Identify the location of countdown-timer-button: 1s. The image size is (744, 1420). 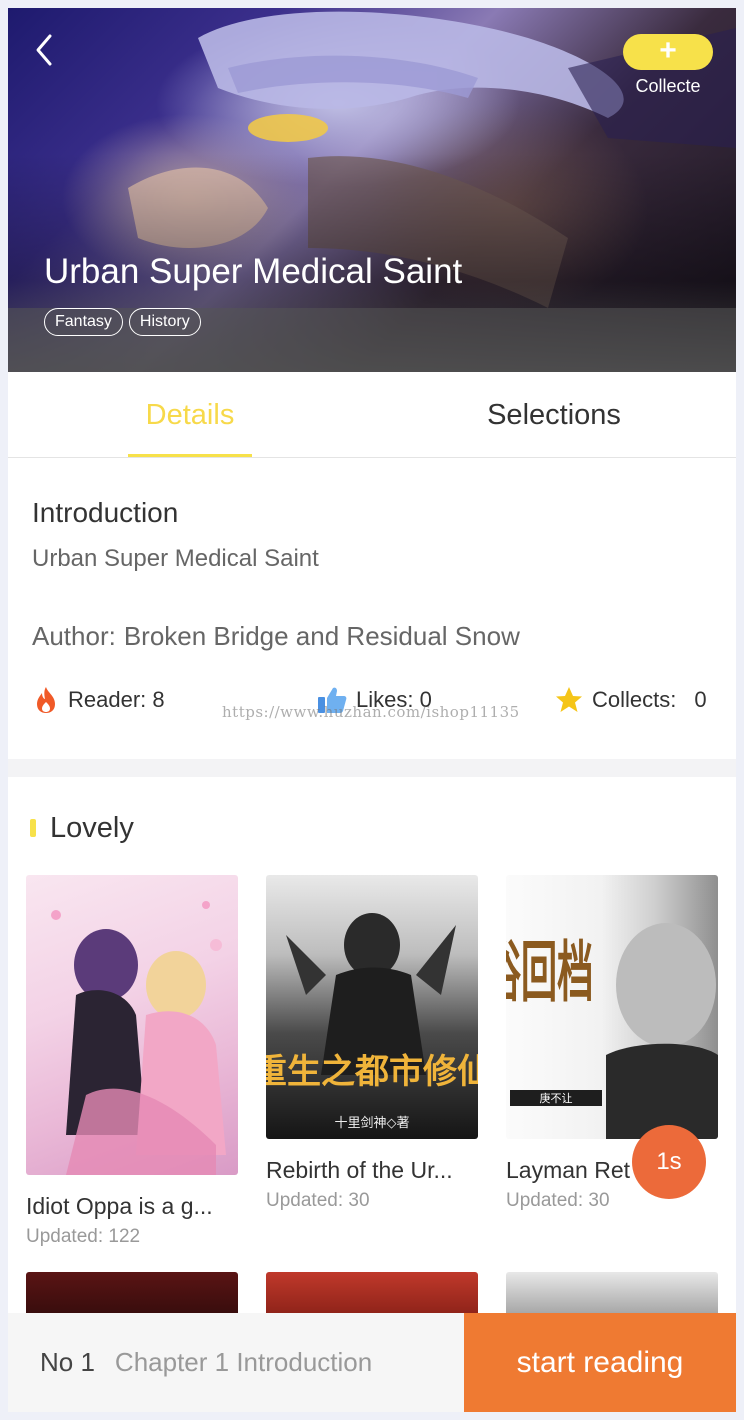
(669, 1162).